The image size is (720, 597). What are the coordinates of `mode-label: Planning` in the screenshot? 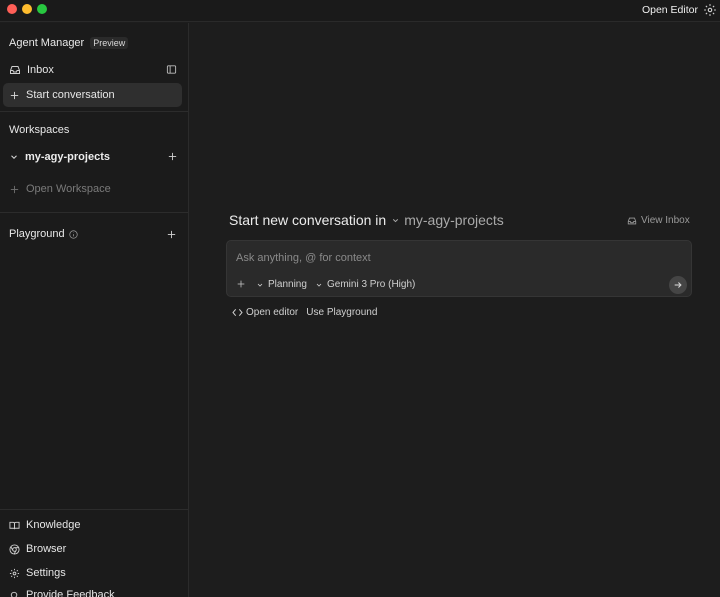 It's located at (287, 284).